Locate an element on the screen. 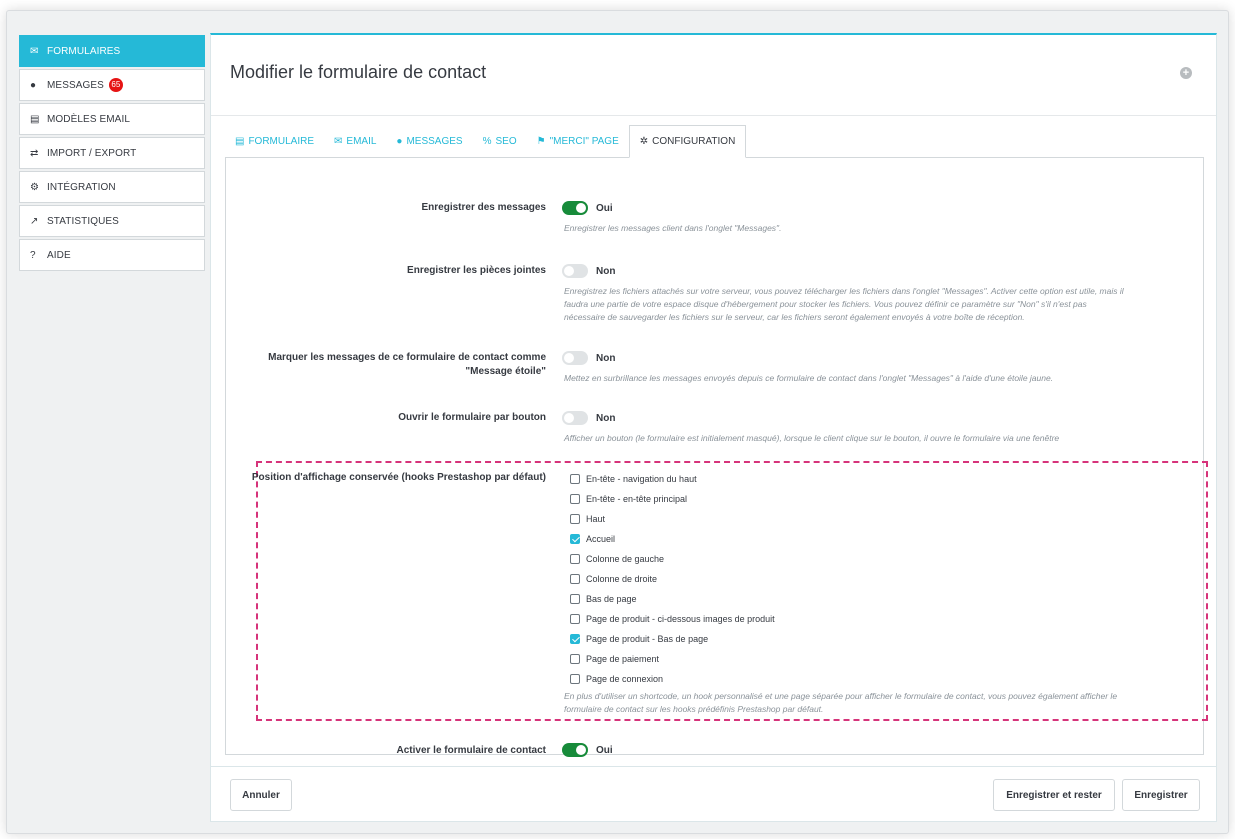 Image resolution: width=1235 pixels, height=839 pixels. exchange-icon: ⇄ is located at coordinates (34, 153).